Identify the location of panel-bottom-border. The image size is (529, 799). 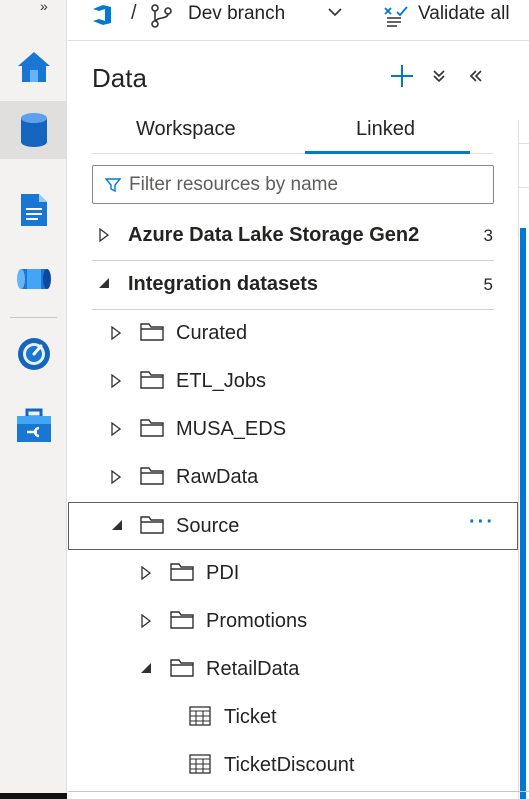
(298, 791).